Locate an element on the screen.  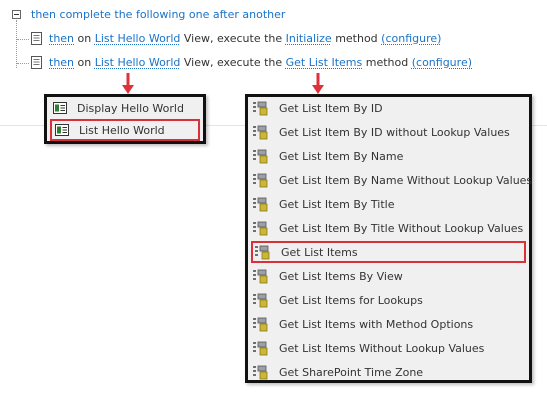
method-menu-item: Get List Items for Lookups is located at coordinates (388, 300).